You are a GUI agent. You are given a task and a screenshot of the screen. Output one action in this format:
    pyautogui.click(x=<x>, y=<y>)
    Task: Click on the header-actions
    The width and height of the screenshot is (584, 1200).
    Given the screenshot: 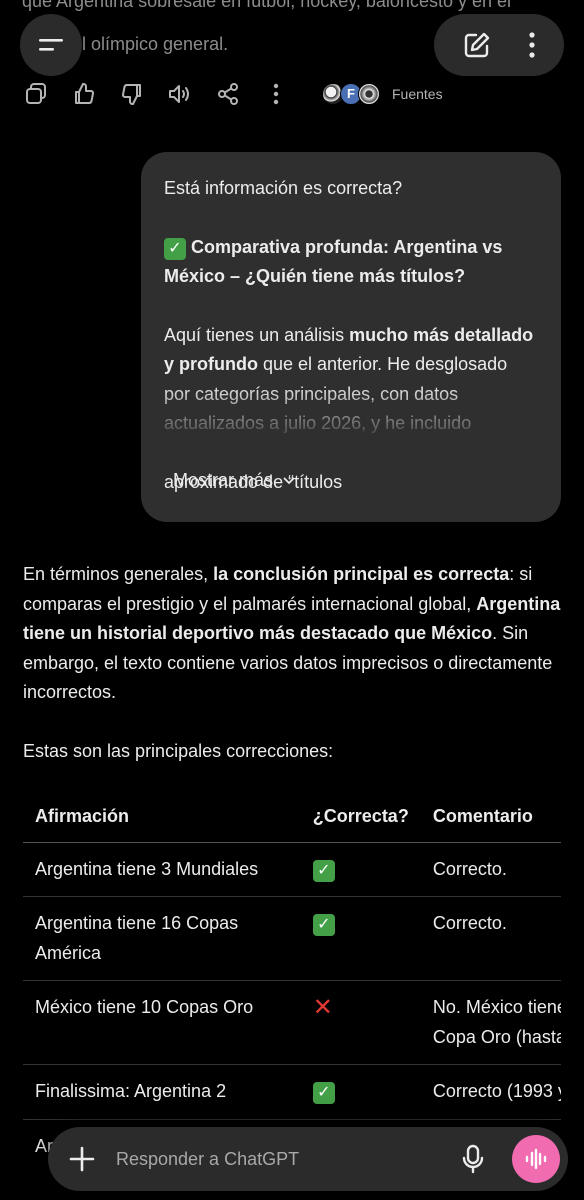 What is the action you would take?
    pyautogui.click(x=499, y=45)
    